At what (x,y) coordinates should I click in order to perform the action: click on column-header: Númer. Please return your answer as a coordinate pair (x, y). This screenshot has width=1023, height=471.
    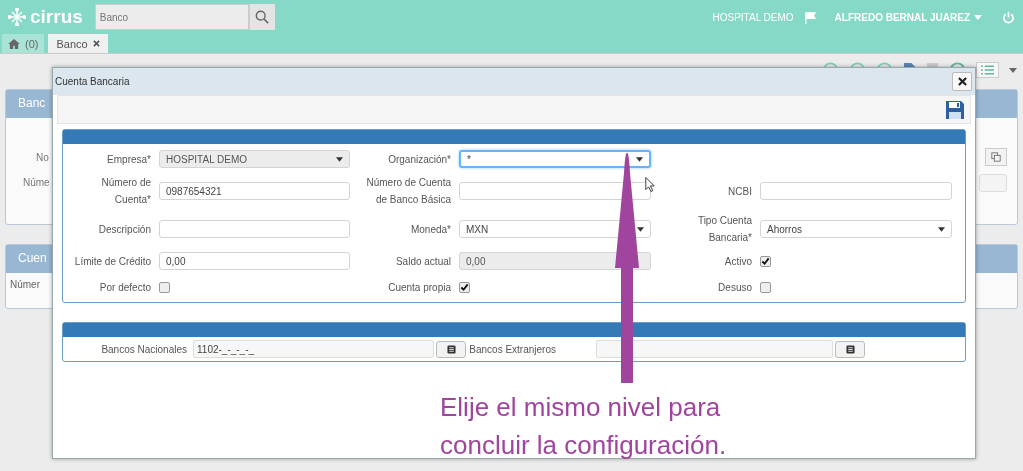
    Looking at the image, I should click on (25, 284).